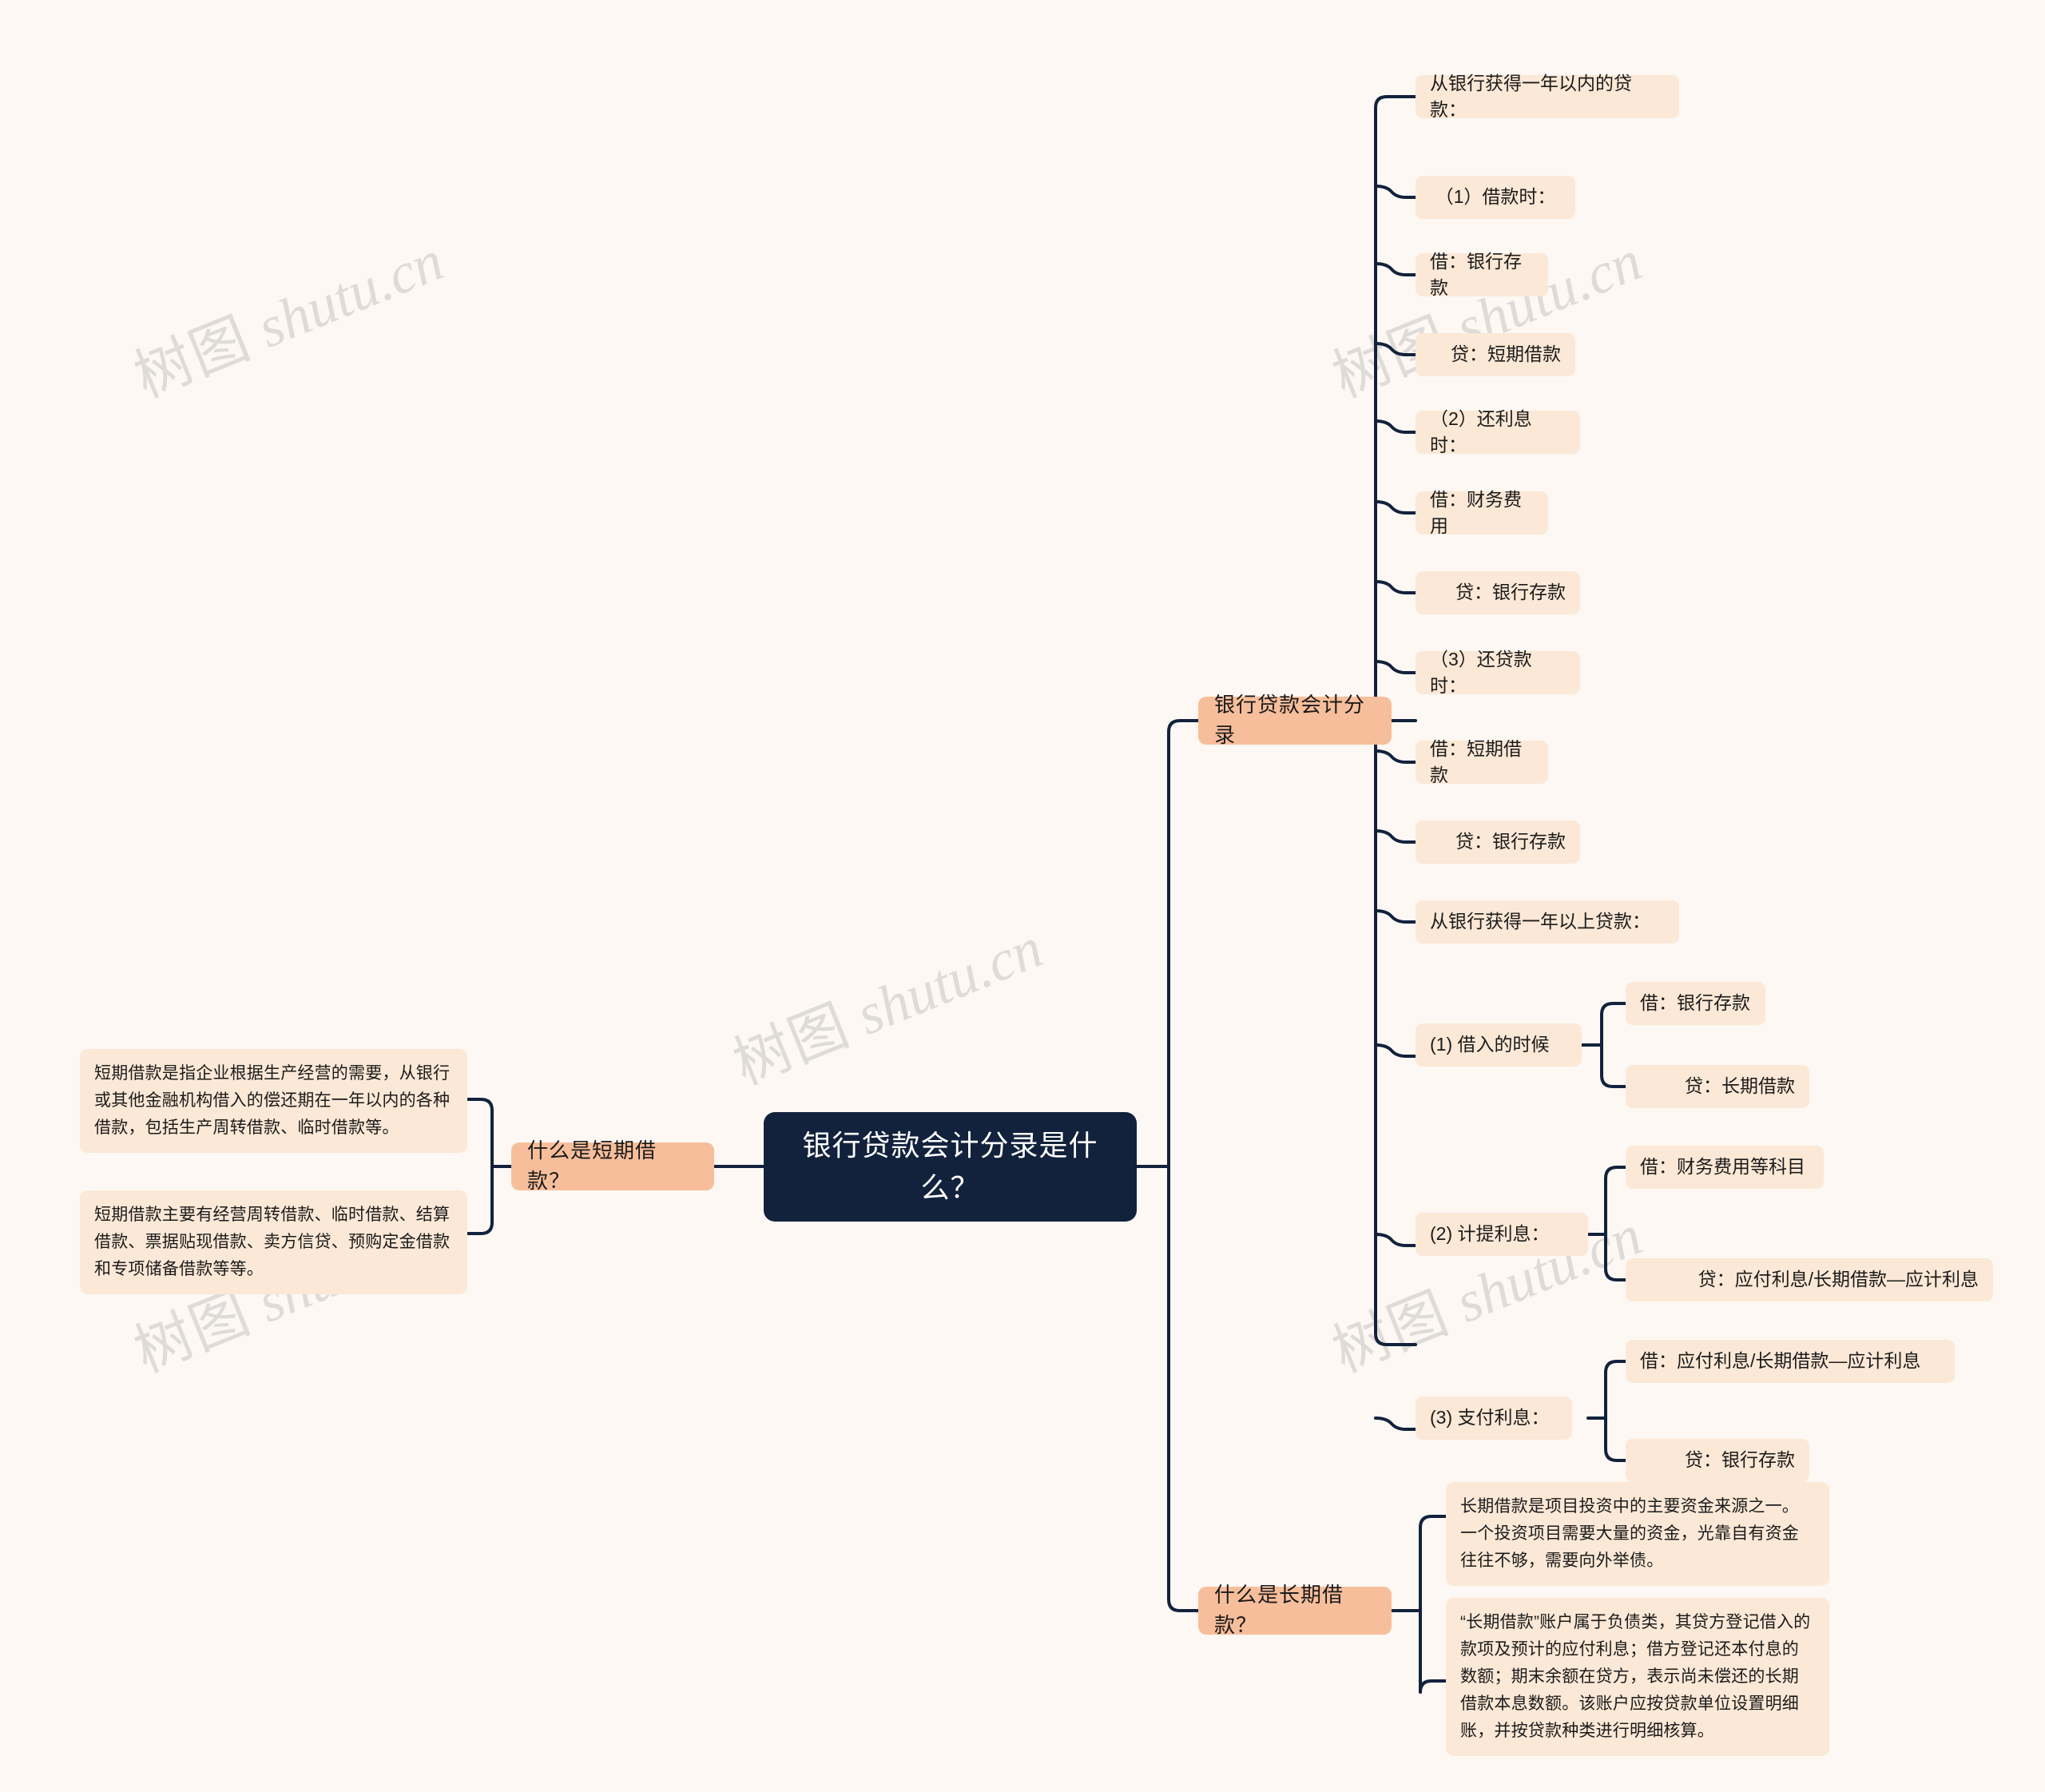 The width and height of the screenshot is (2045, 1792). What do you see at coordinates (1490, 1417) in the screenshot?
I see `leaf-label: (3) 支付利息：` at bounding box center [1490, 1417].